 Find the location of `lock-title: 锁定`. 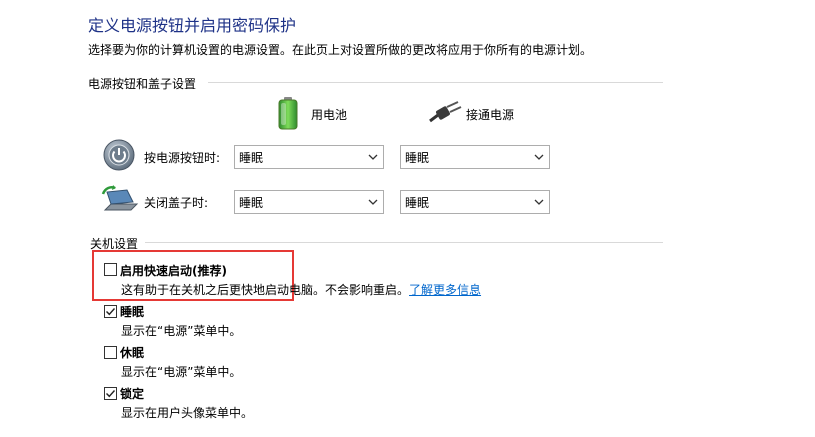

lock-title: 锁定 is located at coordinates (132, 394).